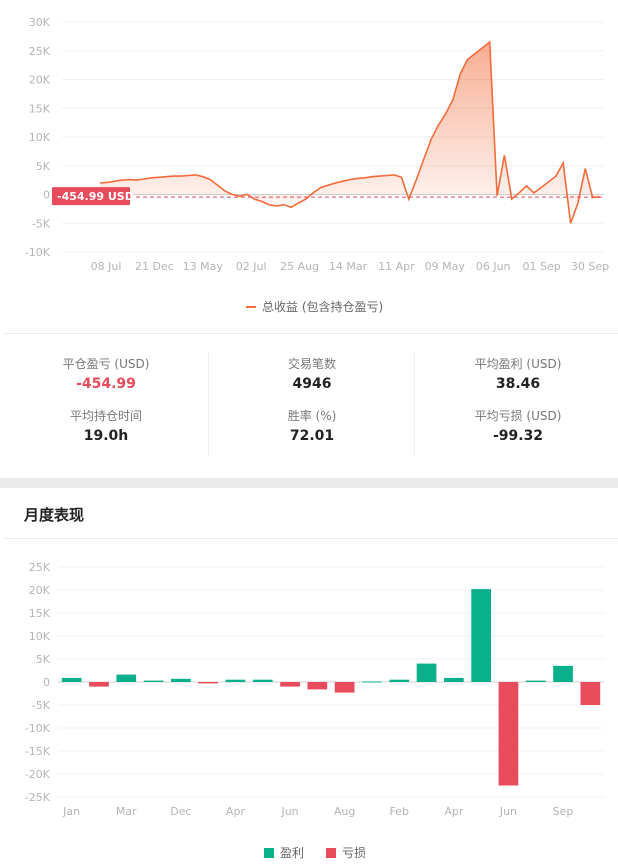  Describe the element at coordinates (518, 373) in the screenshot. I see `stat-avg-profit: 平均盈利 (USD) 38.46` at that location.